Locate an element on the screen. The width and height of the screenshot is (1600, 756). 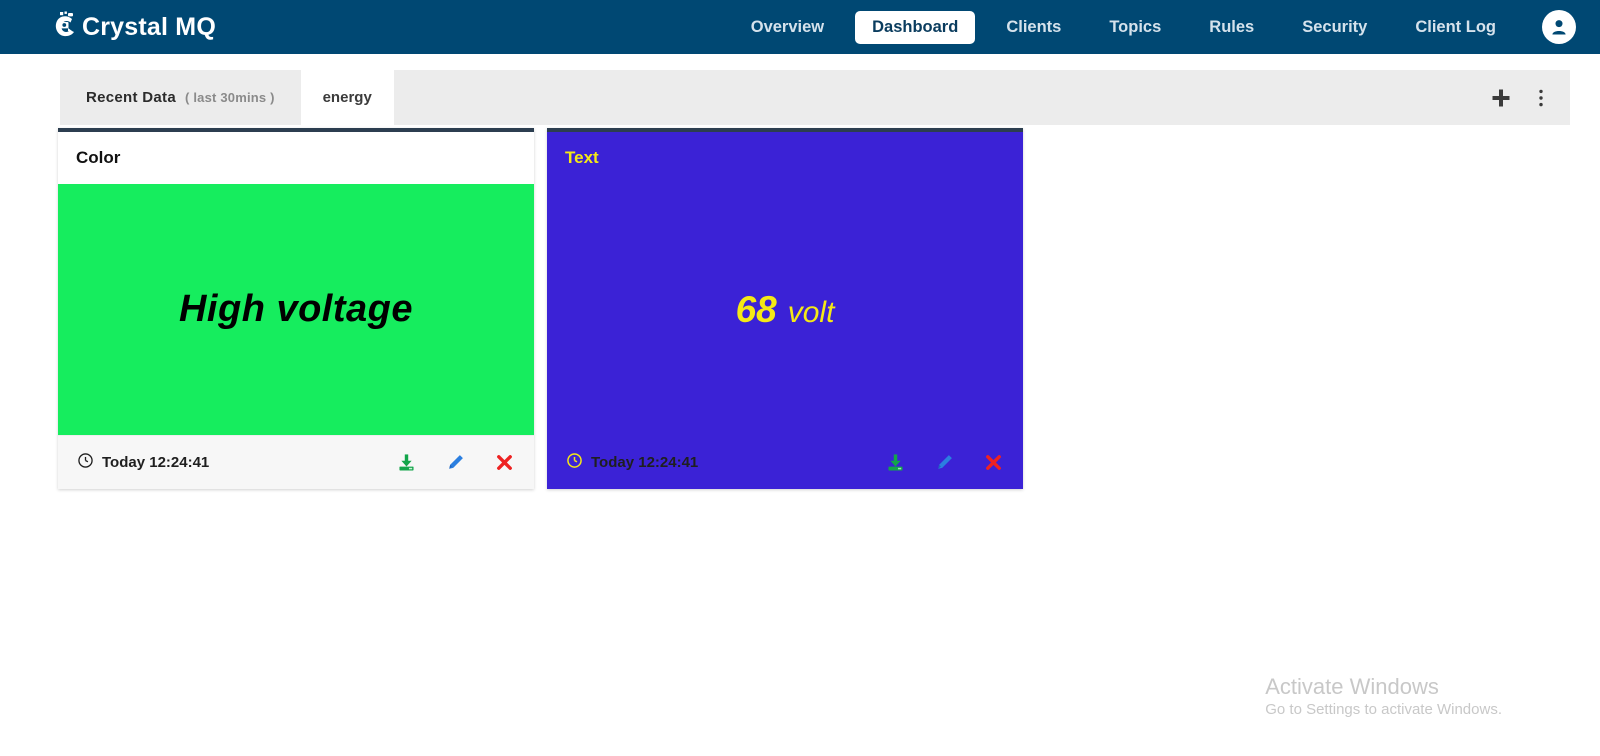
tab-energy: energy is located at coordinates (347, 97).